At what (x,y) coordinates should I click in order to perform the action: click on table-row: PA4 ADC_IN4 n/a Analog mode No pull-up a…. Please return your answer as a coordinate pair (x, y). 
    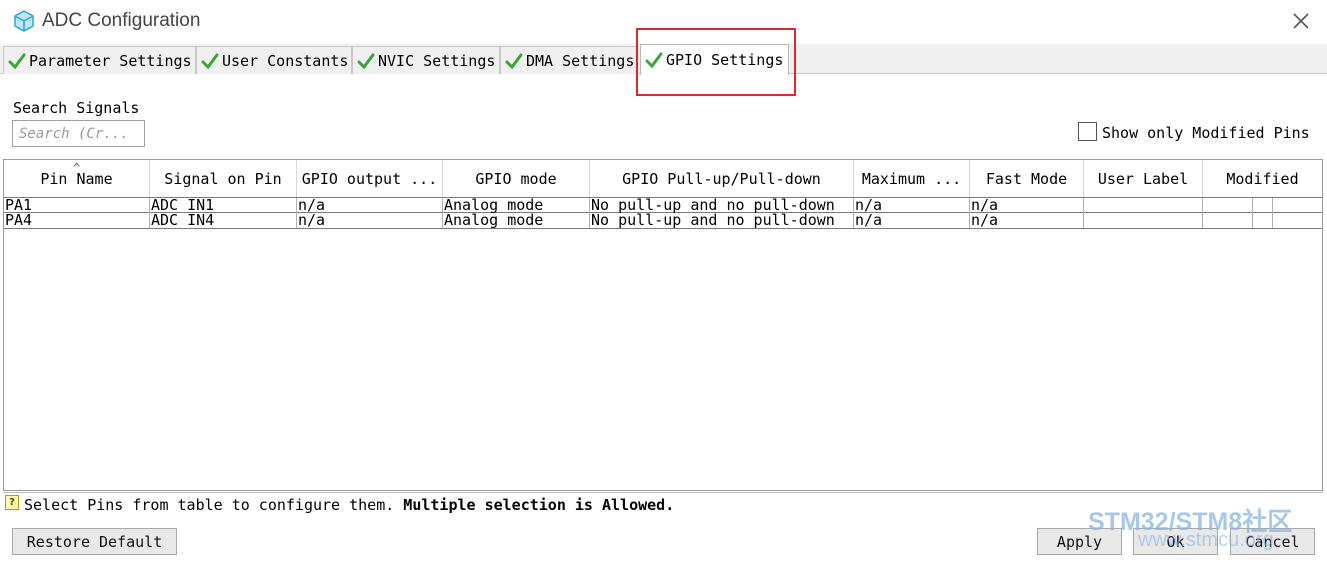
    Looking at the image, I should click on (663, 221).